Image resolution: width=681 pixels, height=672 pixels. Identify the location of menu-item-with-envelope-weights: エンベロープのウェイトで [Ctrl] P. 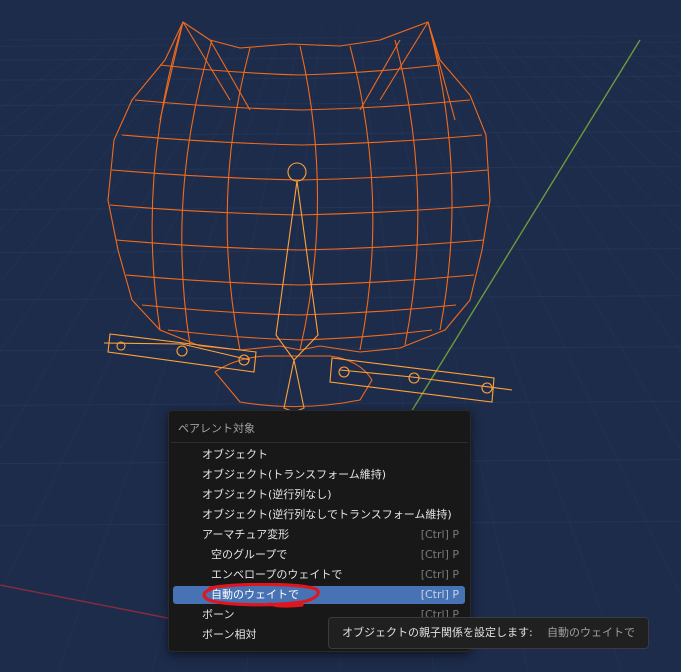
(319, 575).